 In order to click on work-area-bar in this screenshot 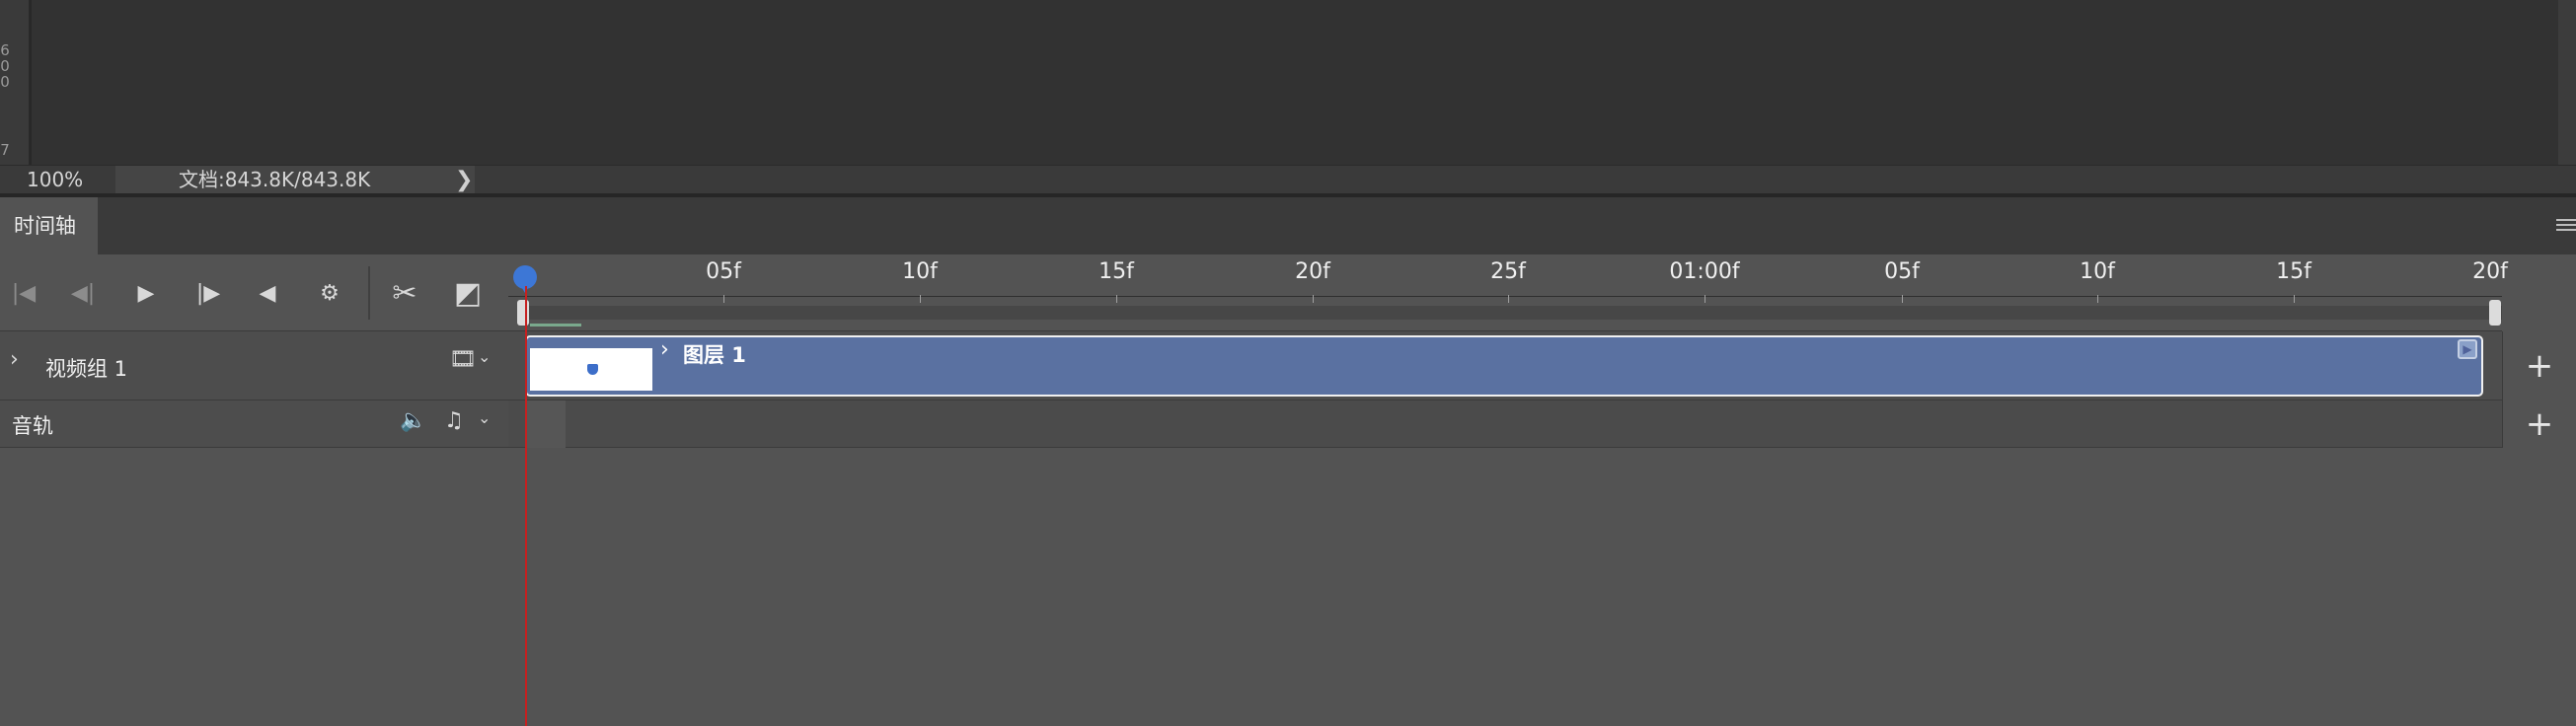, I will do `click(1510, 313)`.